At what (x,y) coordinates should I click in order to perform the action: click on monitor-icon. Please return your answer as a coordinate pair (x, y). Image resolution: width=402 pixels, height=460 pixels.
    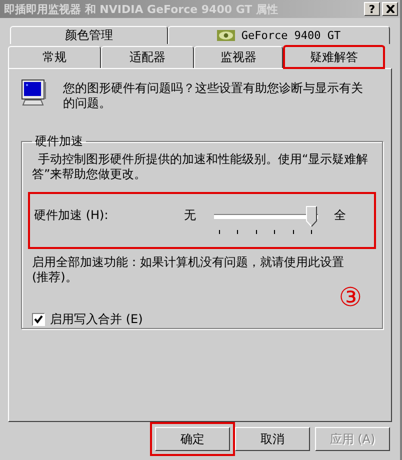
    Looking at the image, I should click on (34, 93).